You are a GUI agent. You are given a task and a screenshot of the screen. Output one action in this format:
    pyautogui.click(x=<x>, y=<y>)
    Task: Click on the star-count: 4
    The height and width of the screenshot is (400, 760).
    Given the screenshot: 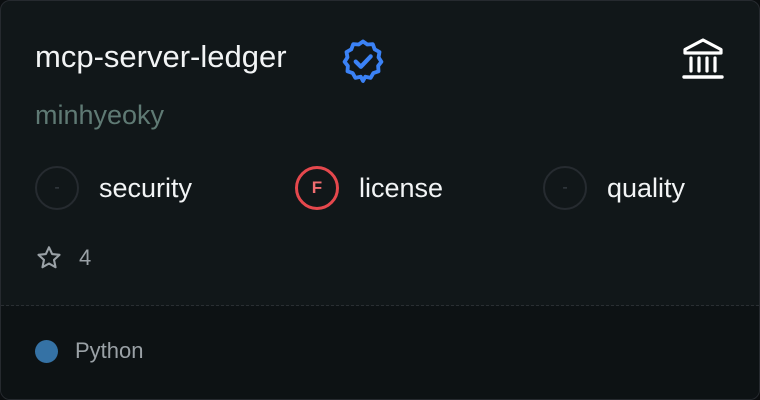 What is the action you would take?
    pyautogui.click(x=63, y=258)
    